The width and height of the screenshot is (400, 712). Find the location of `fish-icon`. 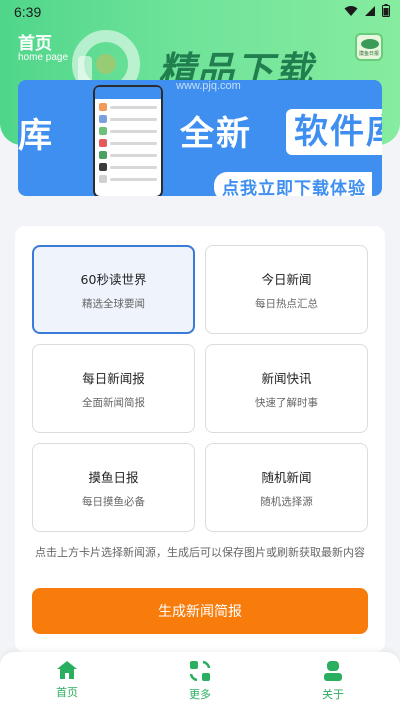

fish-icon is located at coordinates (370, 44).